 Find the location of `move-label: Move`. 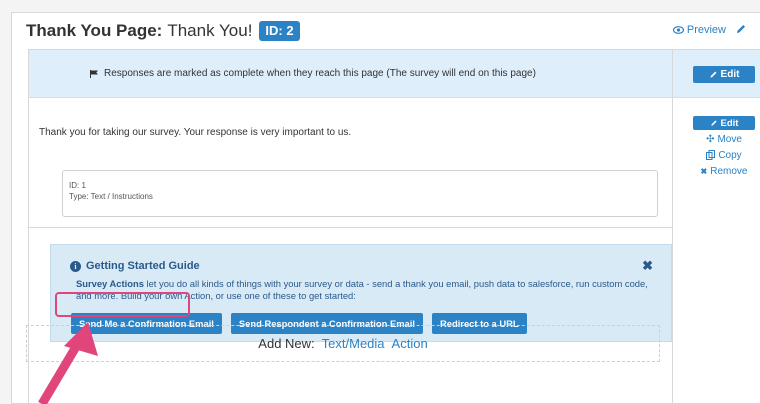

move-label: Move is located at coordinates (729, 139).